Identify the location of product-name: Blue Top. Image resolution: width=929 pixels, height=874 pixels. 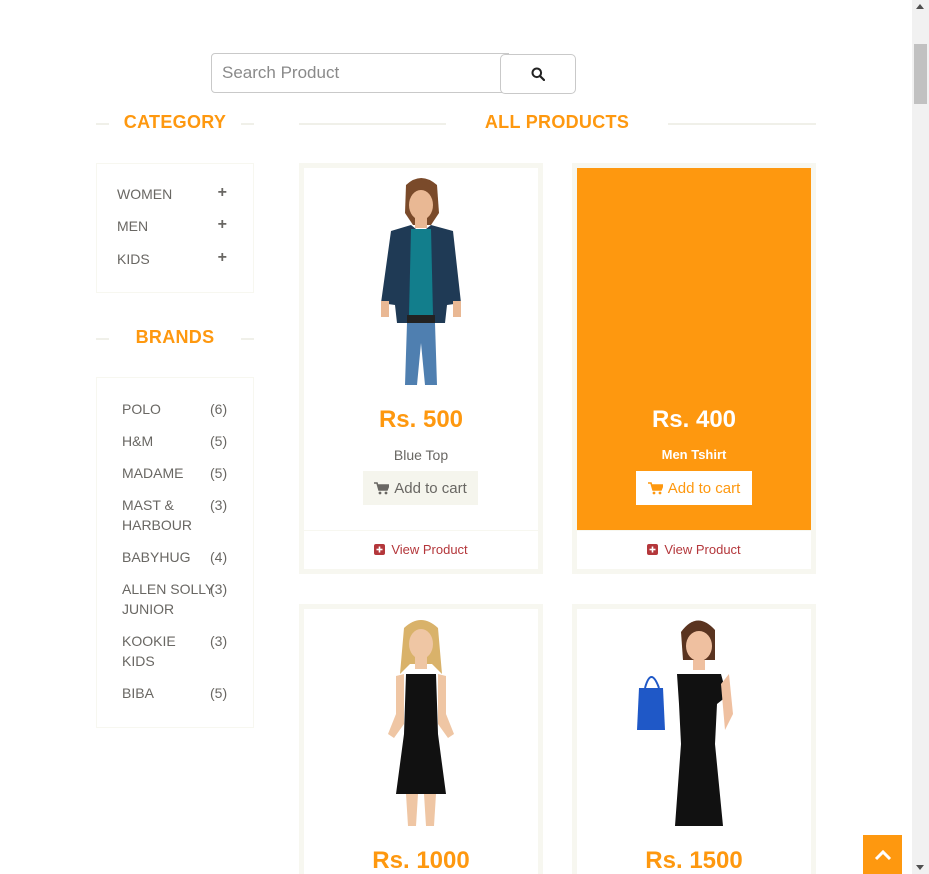
(421, 455).